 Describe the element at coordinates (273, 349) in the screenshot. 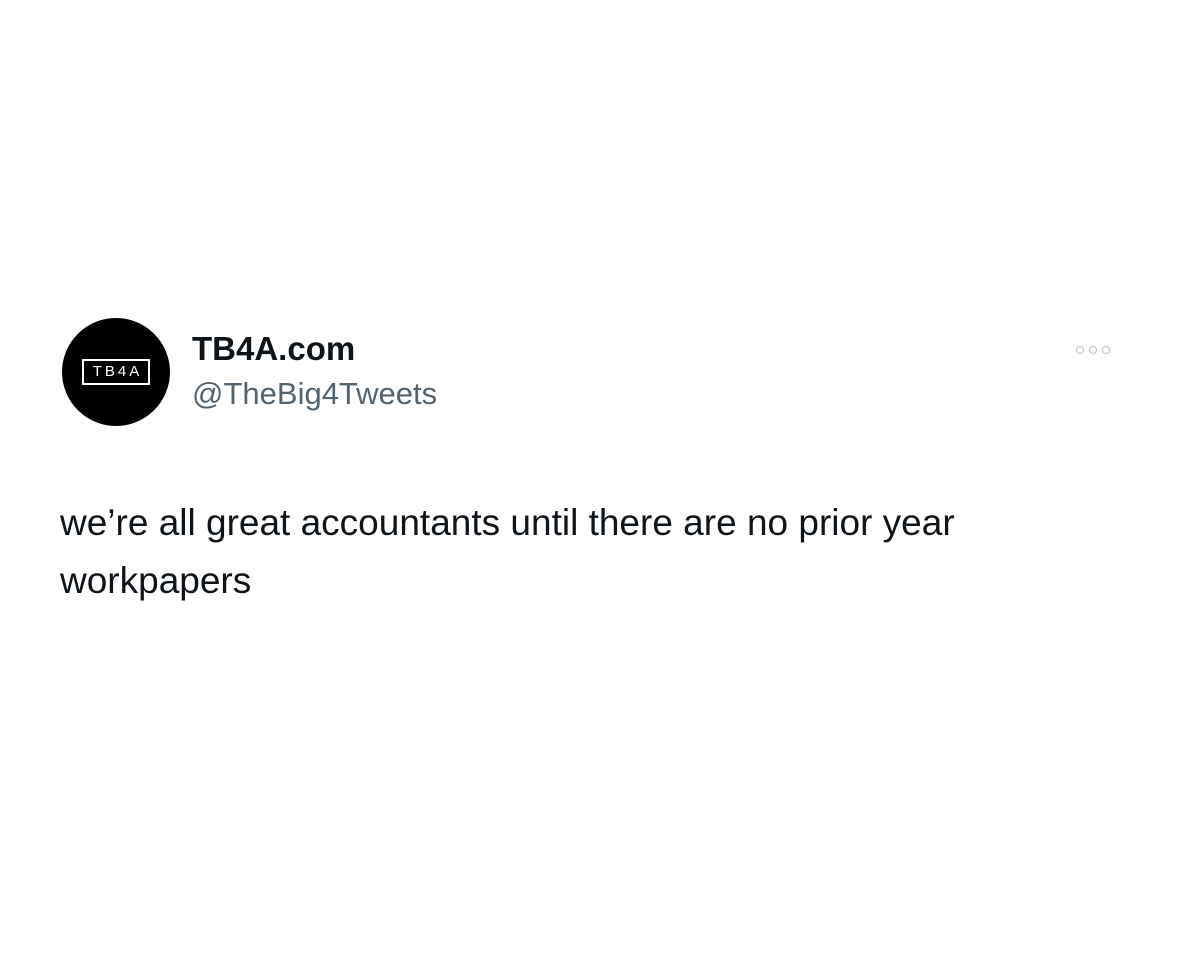

I see `display-name: TB4A.com` at that location.